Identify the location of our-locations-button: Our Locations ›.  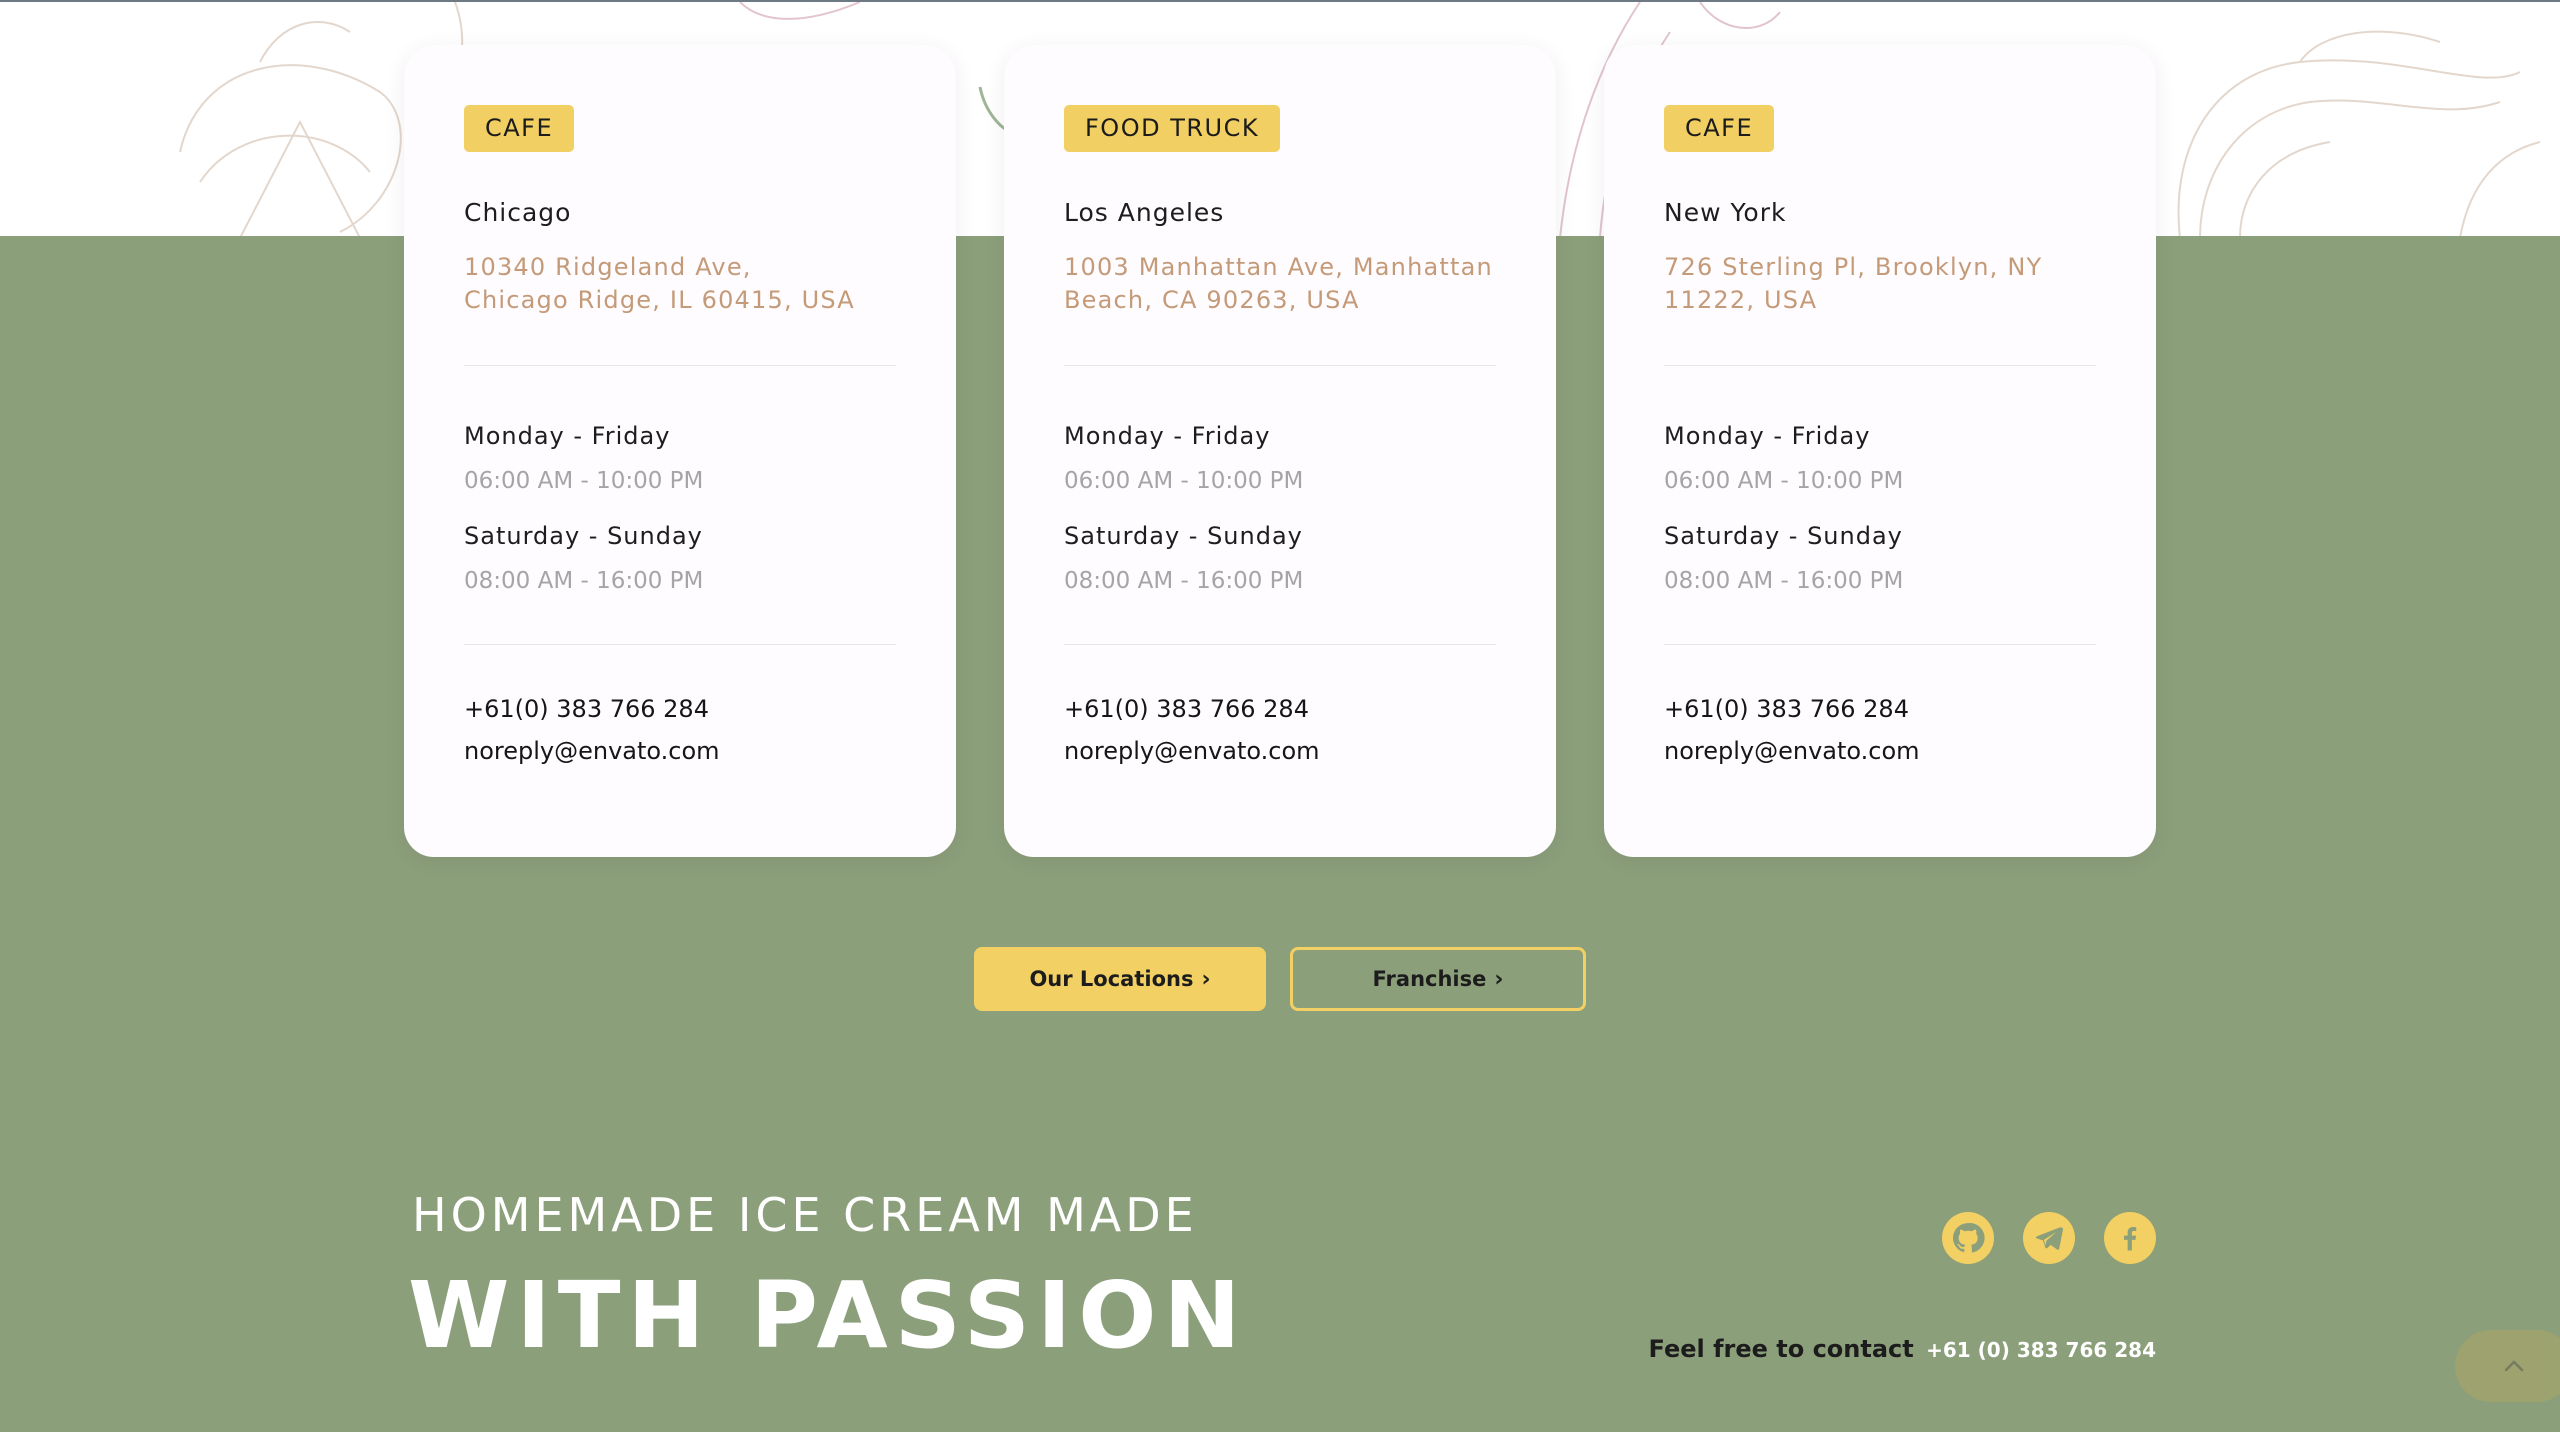
(1120, 979).